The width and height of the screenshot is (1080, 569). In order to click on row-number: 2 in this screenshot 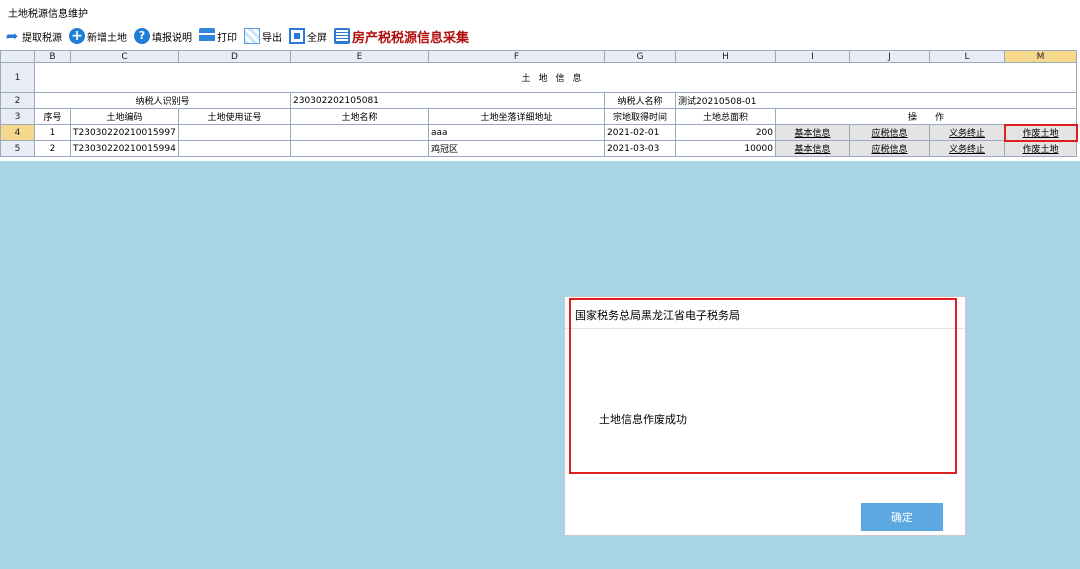, I will do `click(17, 100)`.